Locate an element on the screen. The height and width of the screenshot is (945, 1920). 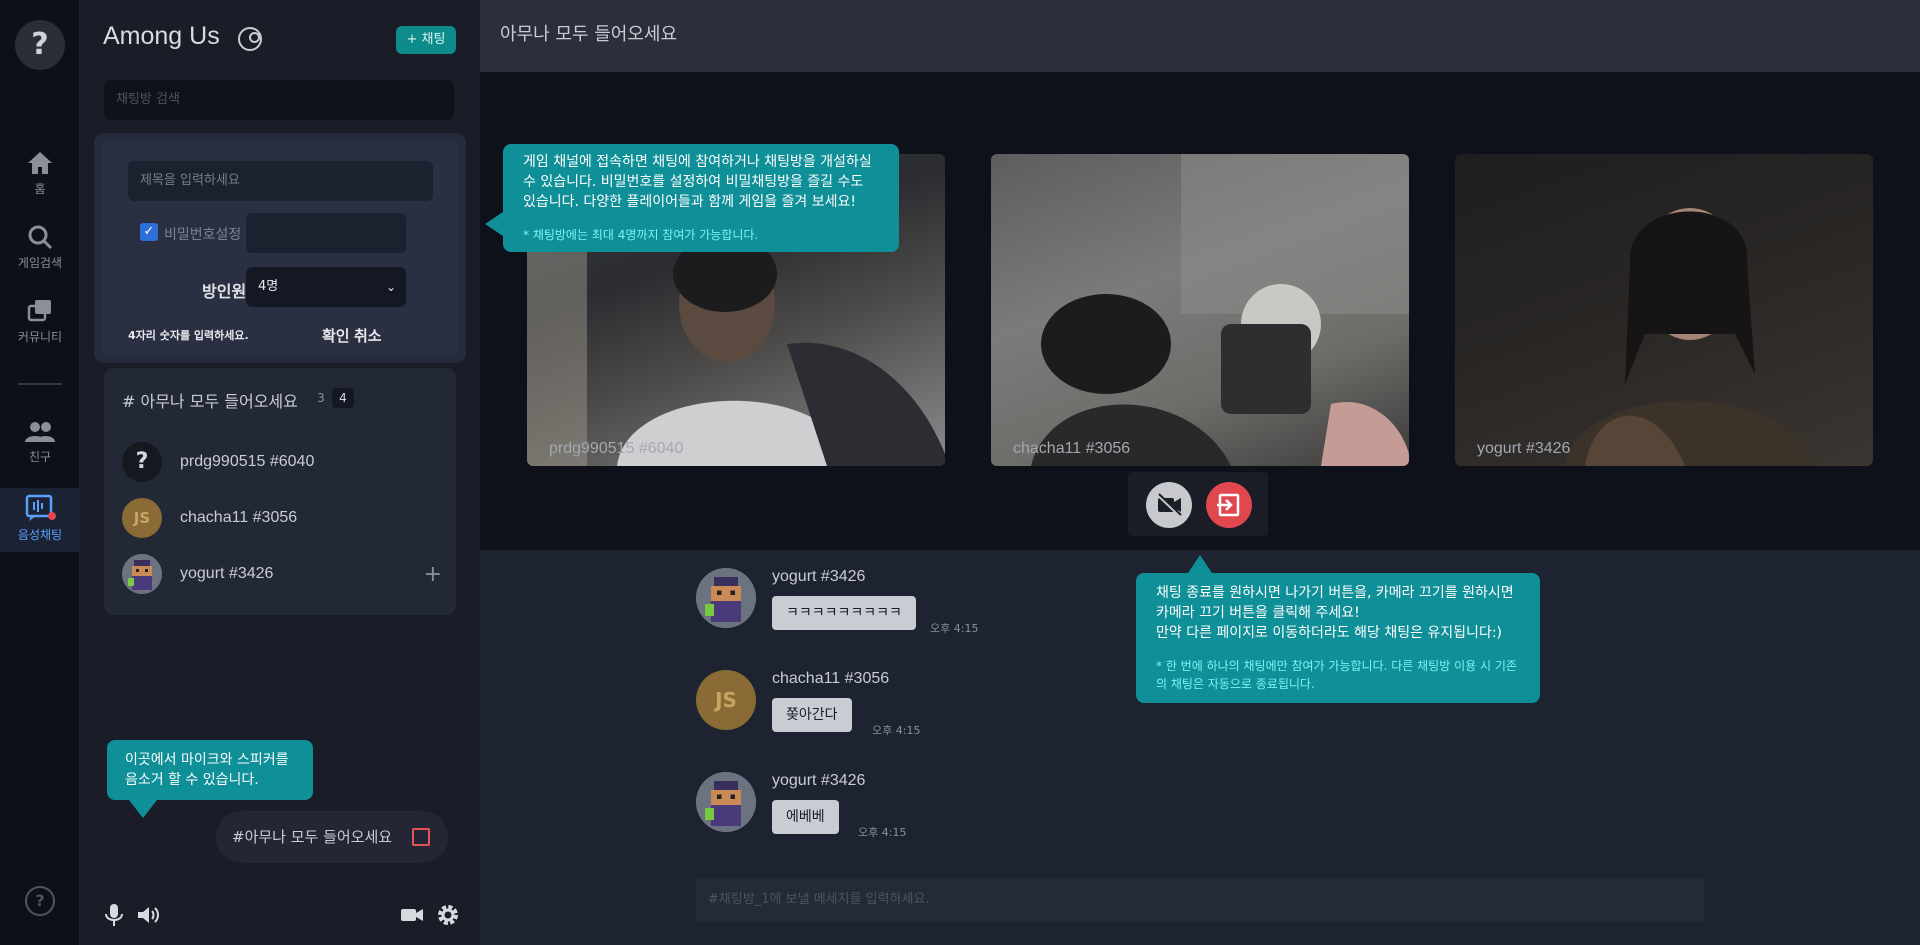
game-title: Among Us is located at coordinates (161, 36).